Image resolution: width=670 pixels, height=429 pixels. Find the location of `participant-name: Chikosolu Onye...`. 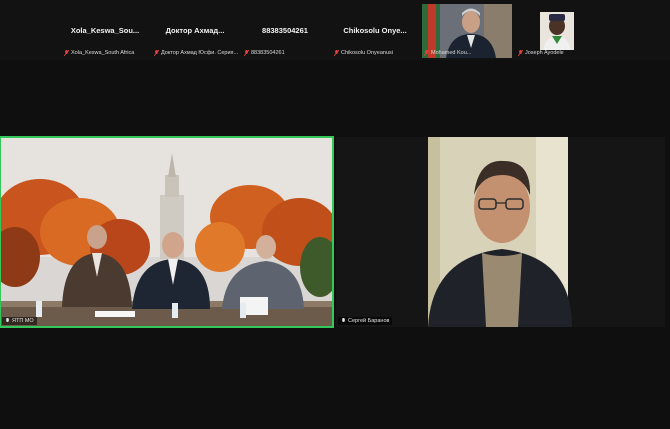

participant-name: Chikosolu Onye... is located at coordinates (375, 30).